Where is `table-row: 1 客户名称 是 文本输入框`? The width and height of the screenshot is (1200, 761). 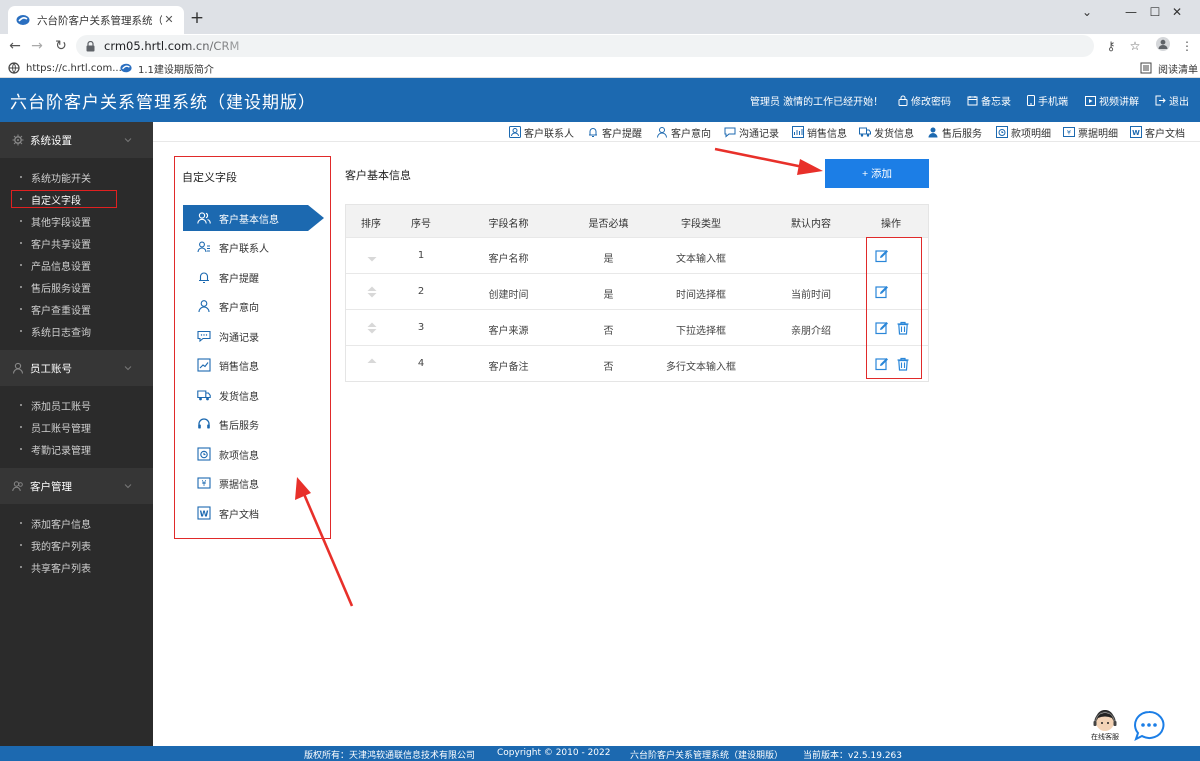 table-row: 1 客户名称 是 文本输入框 is located at coordinates (637, 255).